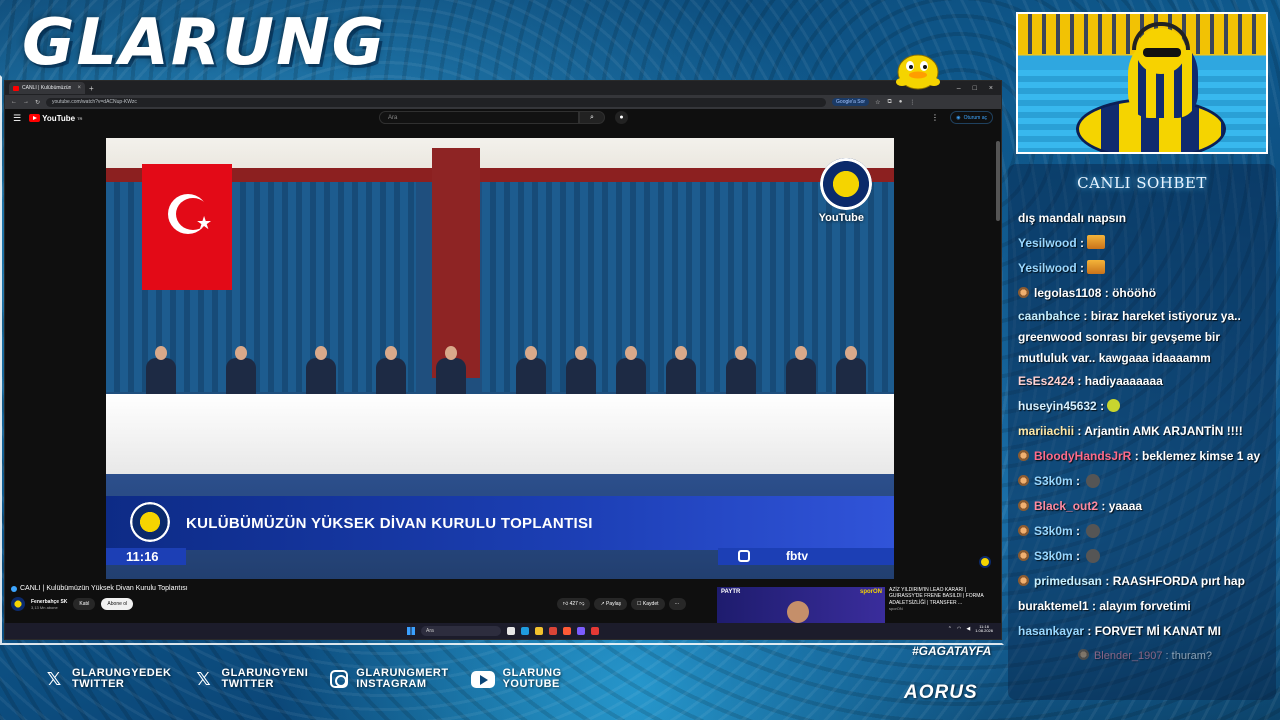  Describe the element at coordinates (55, 118) in the screenshot. I see `youtube-logo: YouTube TR` at that location.